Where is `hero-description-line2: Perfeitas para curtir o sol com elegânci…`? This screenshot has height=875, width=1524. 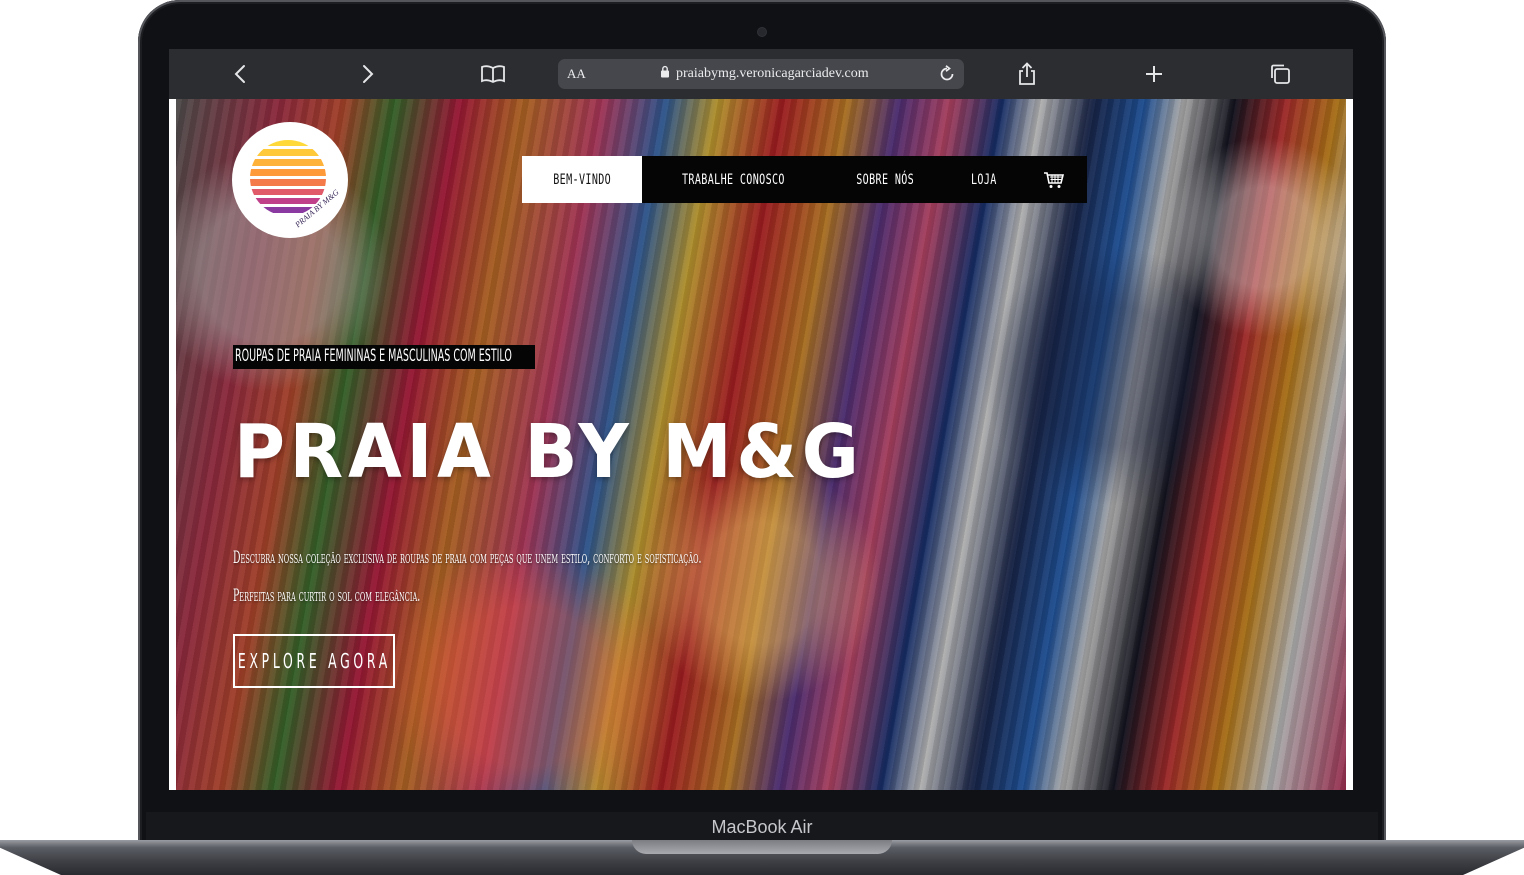
hero-description-line2: Perfeitas para curtir o sol com elegânci… is located at coordinates (327, 596).